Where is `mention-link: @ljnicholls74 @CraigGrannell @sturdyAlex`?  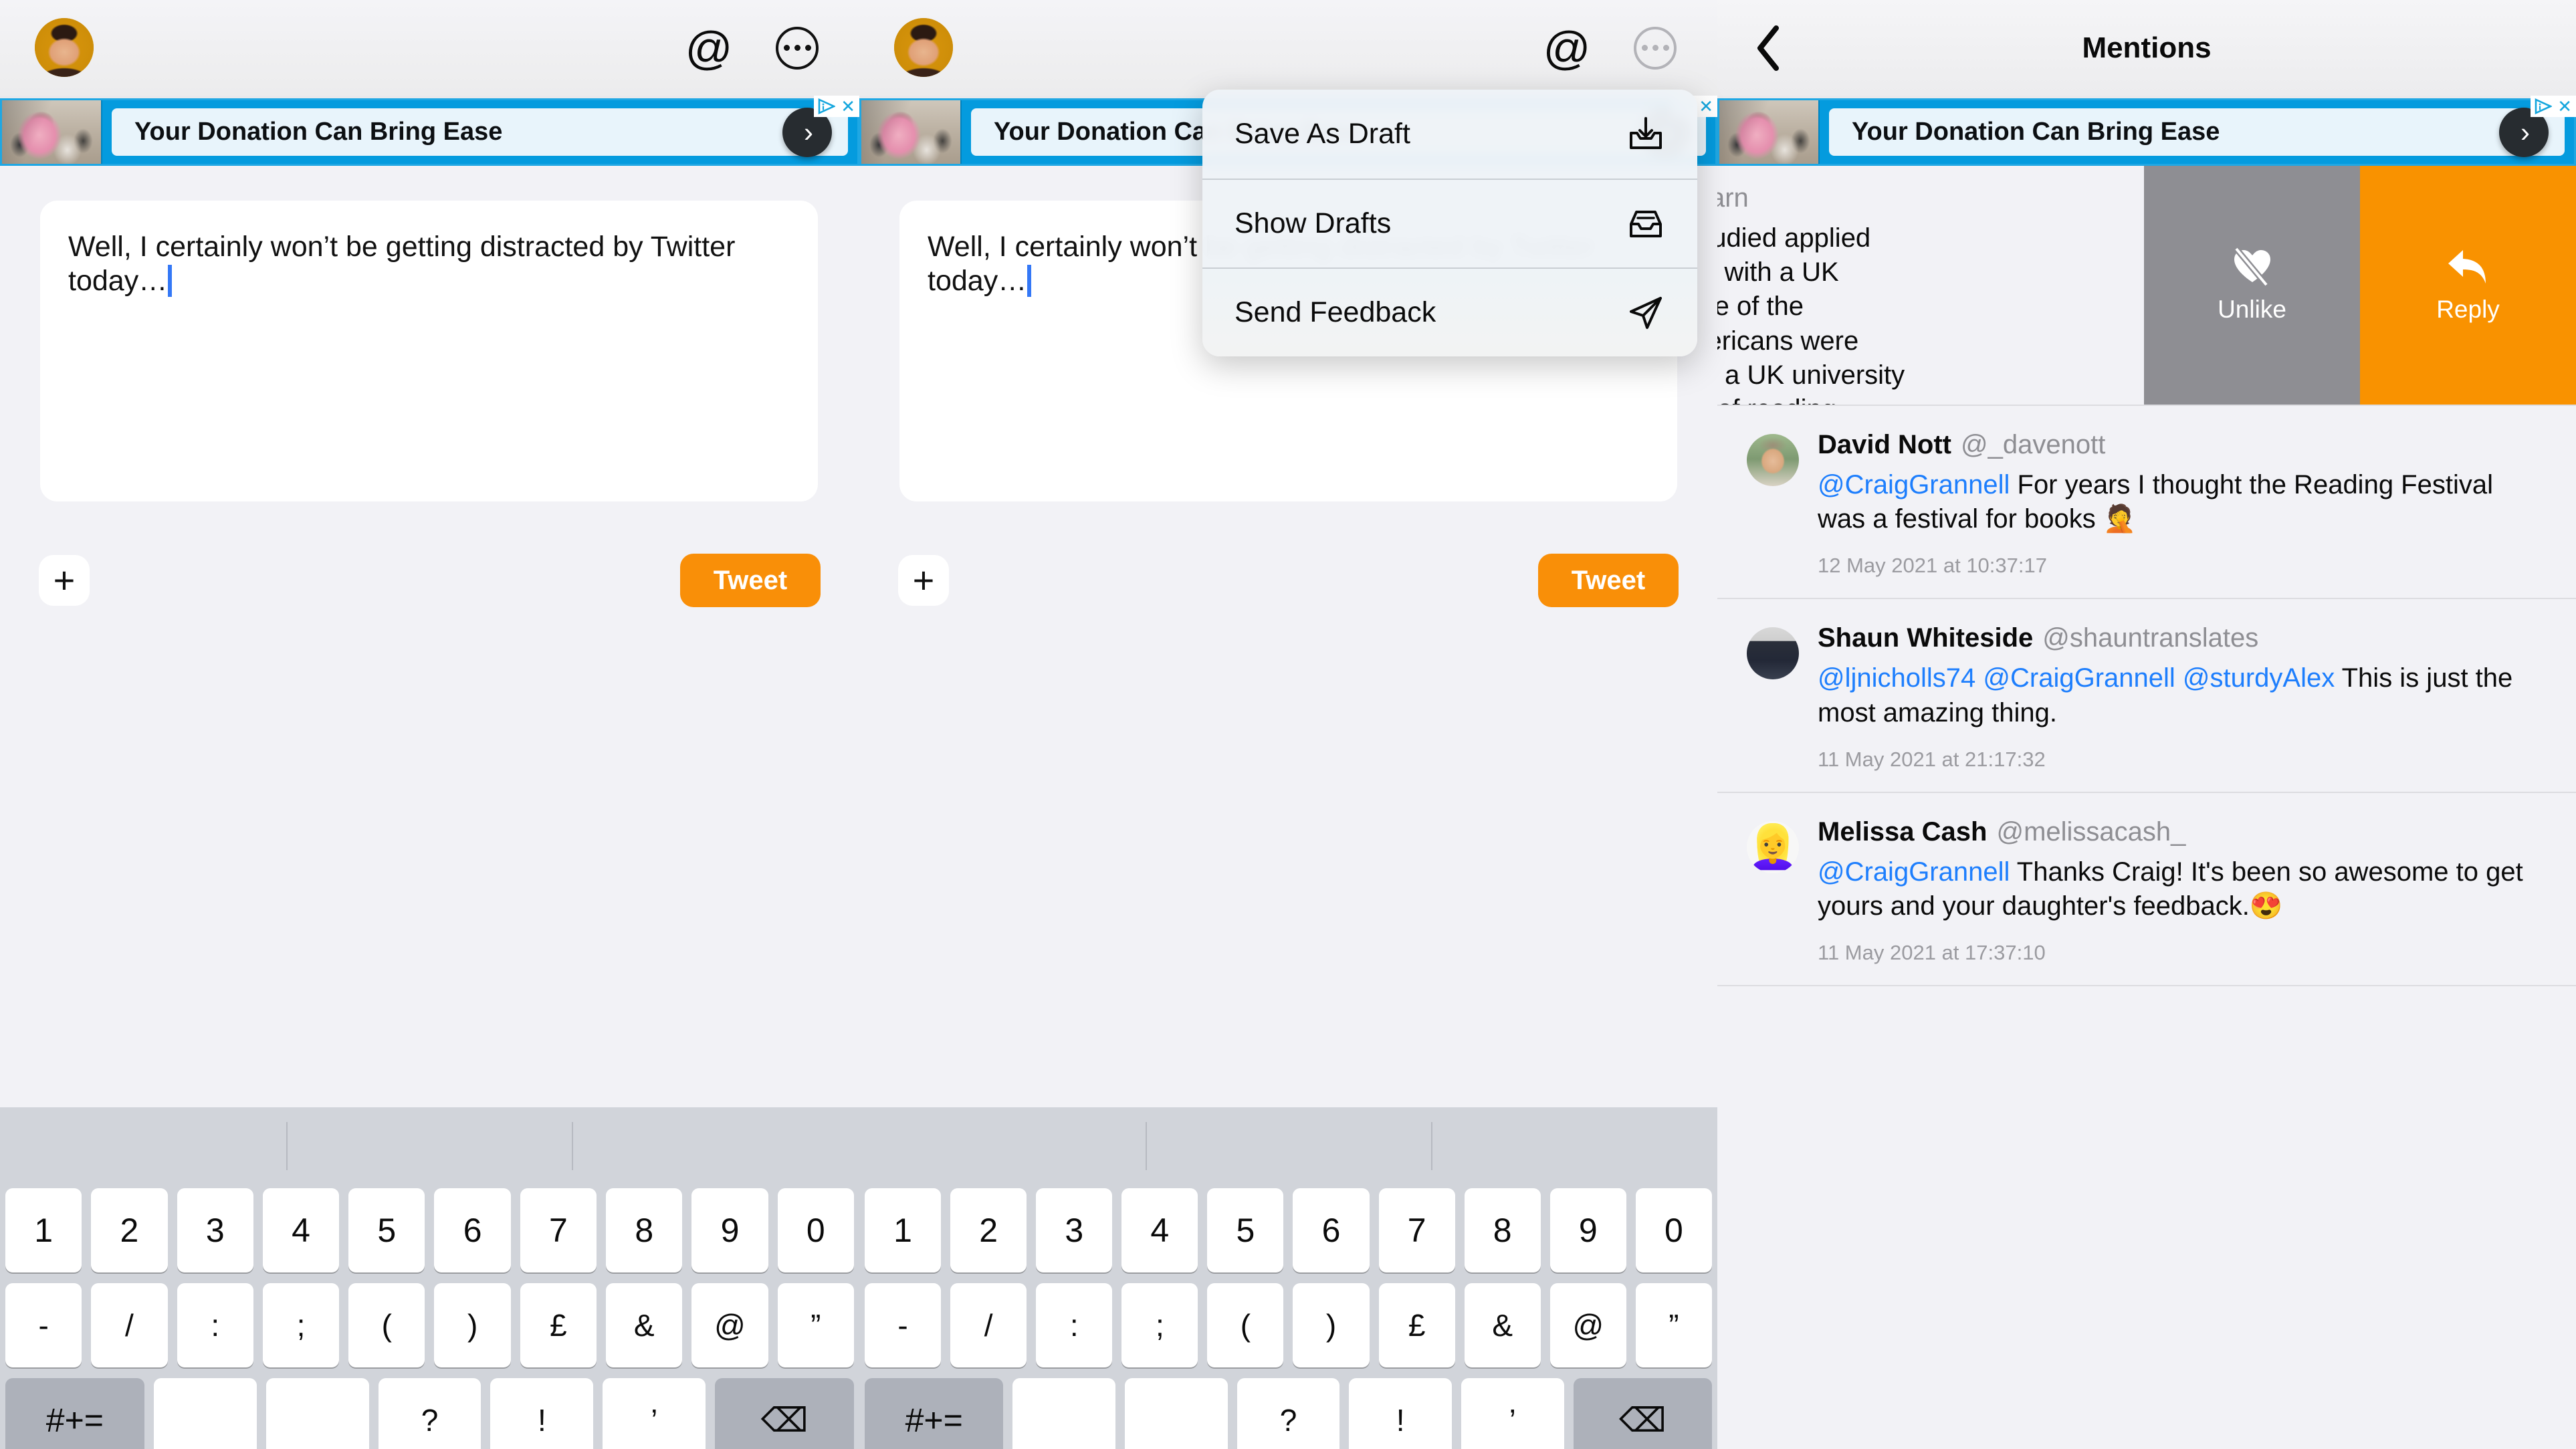 mention-link: @ljnicholls74 @CraigGrannell @sturdyAlex is located at coordinates (2076, 678).